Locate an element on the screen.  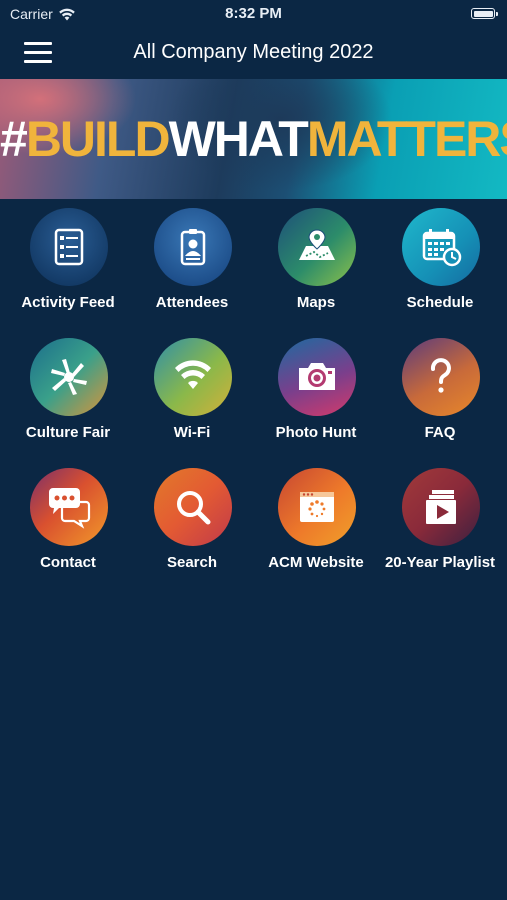
build-what-matters-banner: #BUILDWHATMATTERS is located at coordinates (253, 139).